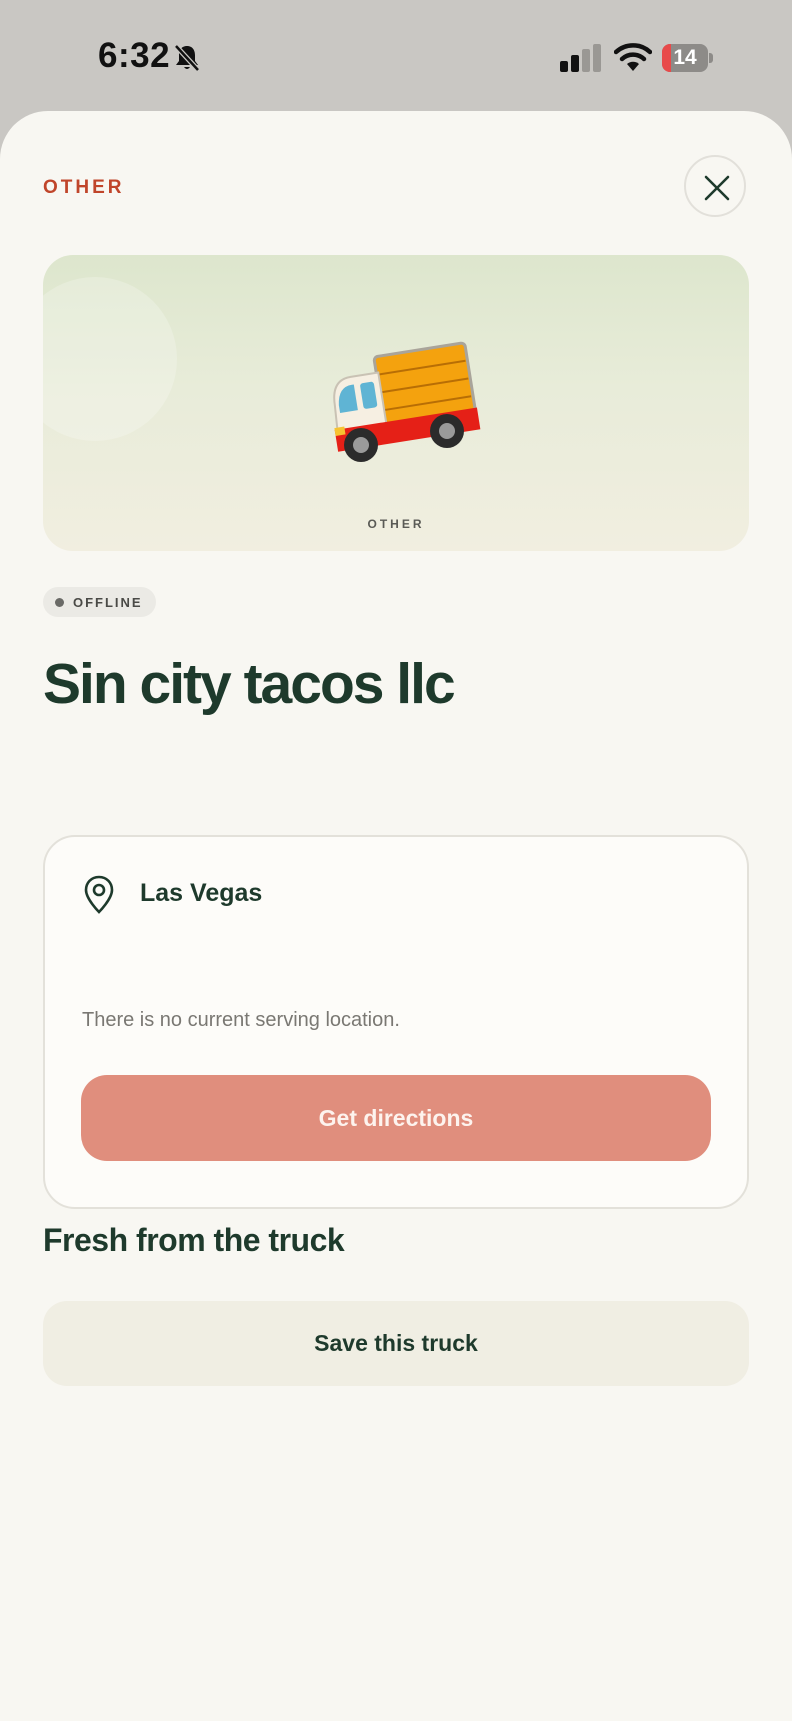 The height and width of the screenshot is (1721, 792). What do you see at coordinates (396, 524) in the screenshot?
I see `hero-category-label: OTHER` at bounding box center [396, 524].